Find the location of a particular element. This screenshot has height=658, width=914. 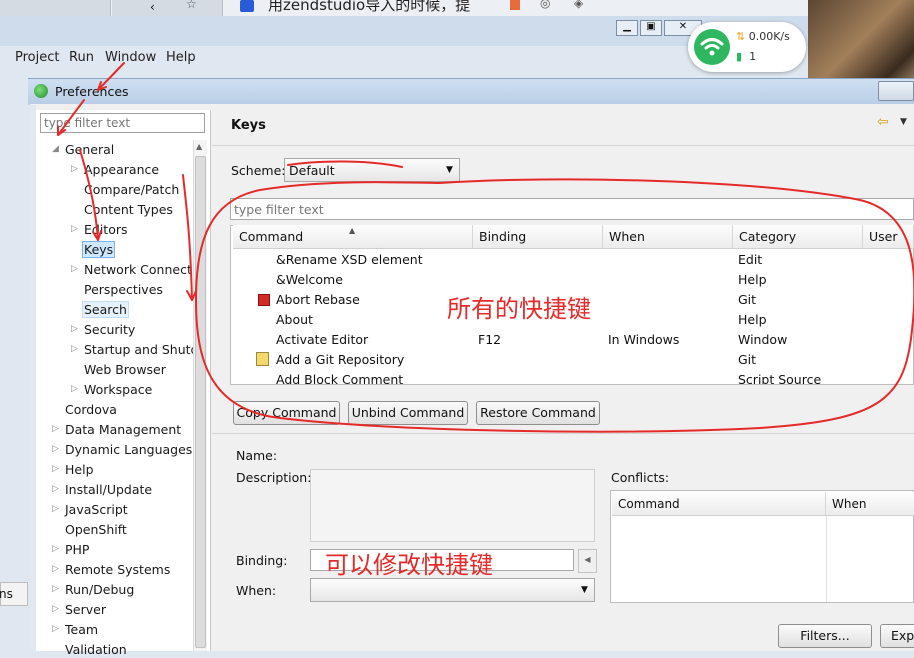

menu-run: Run is located at coordinates (81, 57).